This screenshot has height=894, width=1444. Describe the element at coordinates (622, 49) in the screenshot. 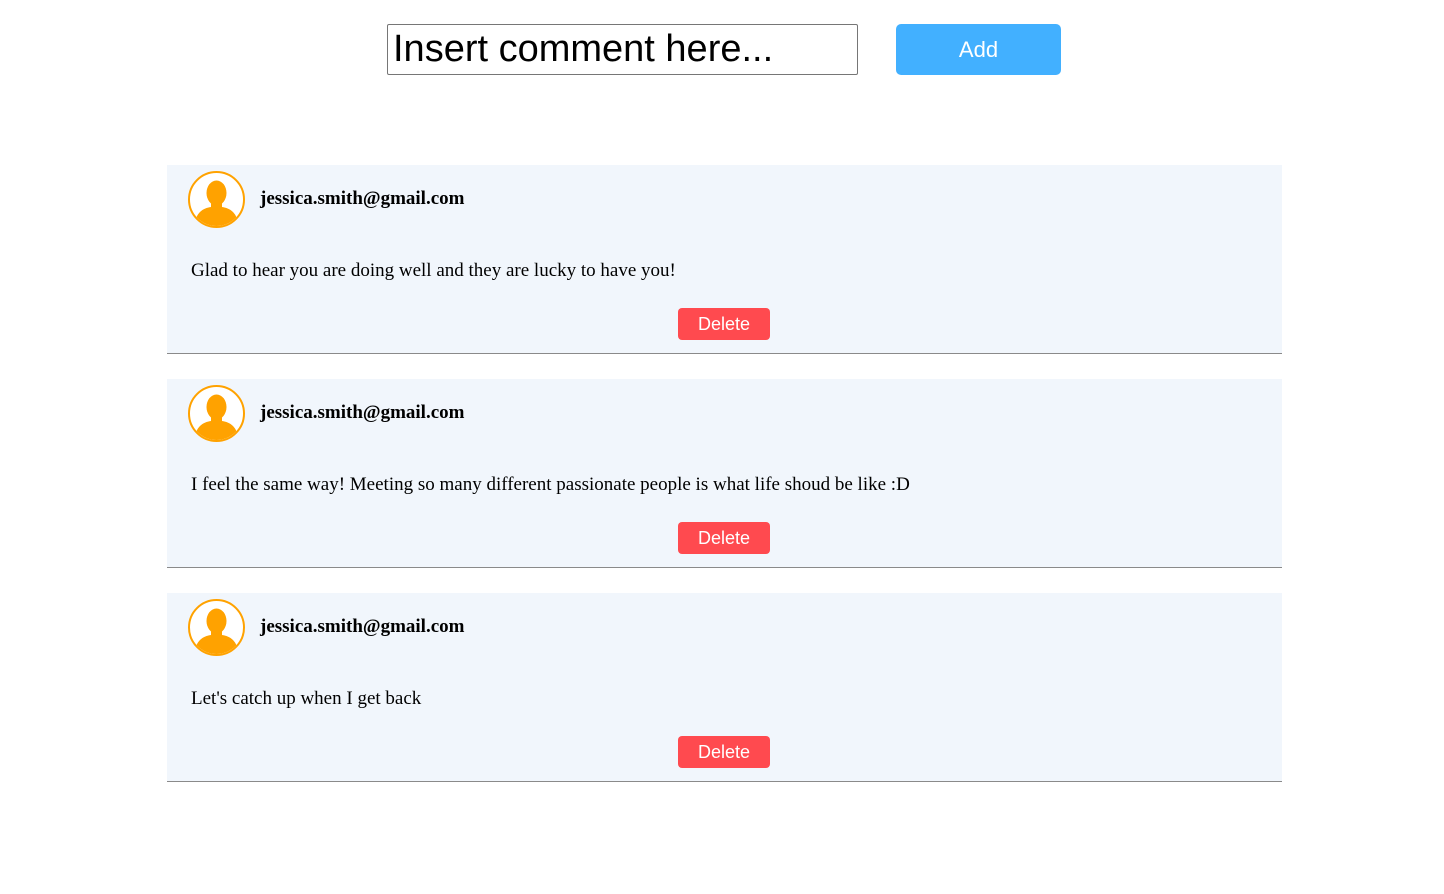

I see `comment-input` at that location.